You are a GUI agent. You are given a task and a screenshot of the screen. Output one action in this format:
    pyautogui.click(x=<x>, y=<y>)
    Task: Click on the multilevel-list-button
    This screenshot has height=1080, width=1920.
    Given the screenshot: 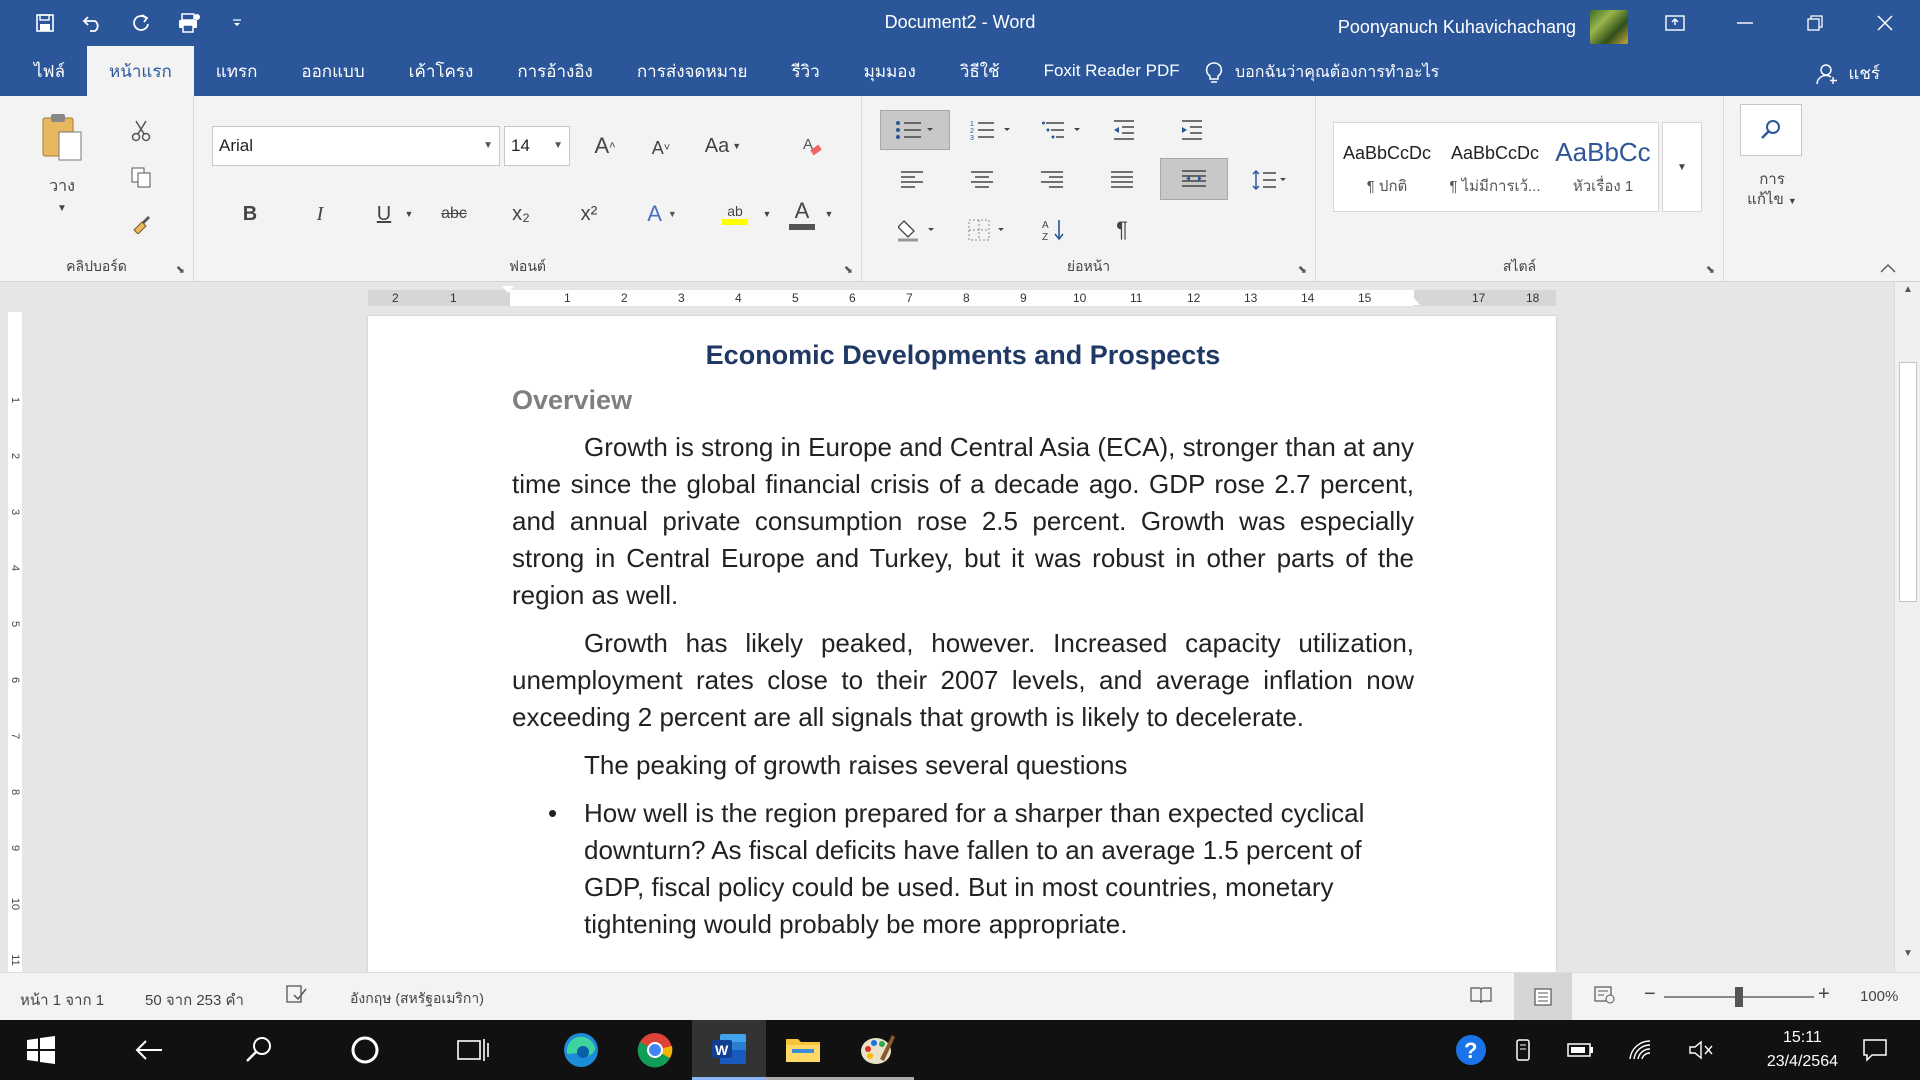 What is the action you would take?
    pyautogui.click(x=1064, y=130)
    